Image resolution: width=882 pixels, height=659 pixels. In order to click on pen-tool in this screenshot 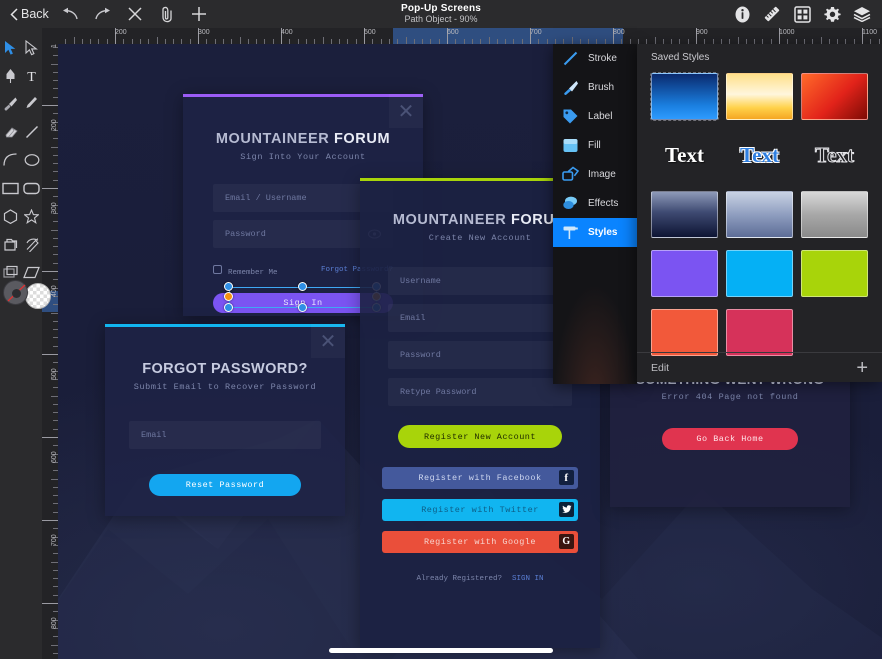, I will do `click(10, 76)`.